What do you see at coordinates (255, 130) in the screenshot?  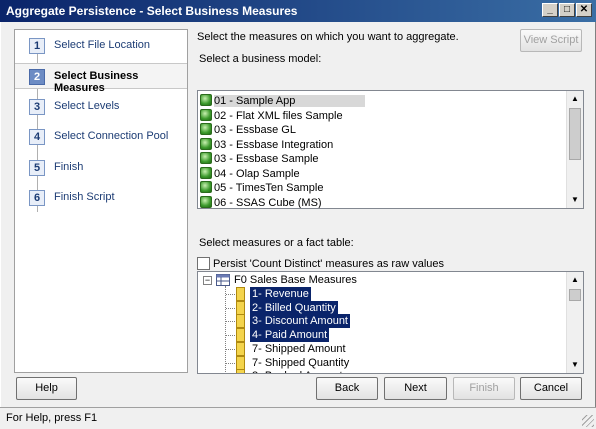 I see `business-model-label: 03 - Essbase GL` at bounding box center [255, 130].